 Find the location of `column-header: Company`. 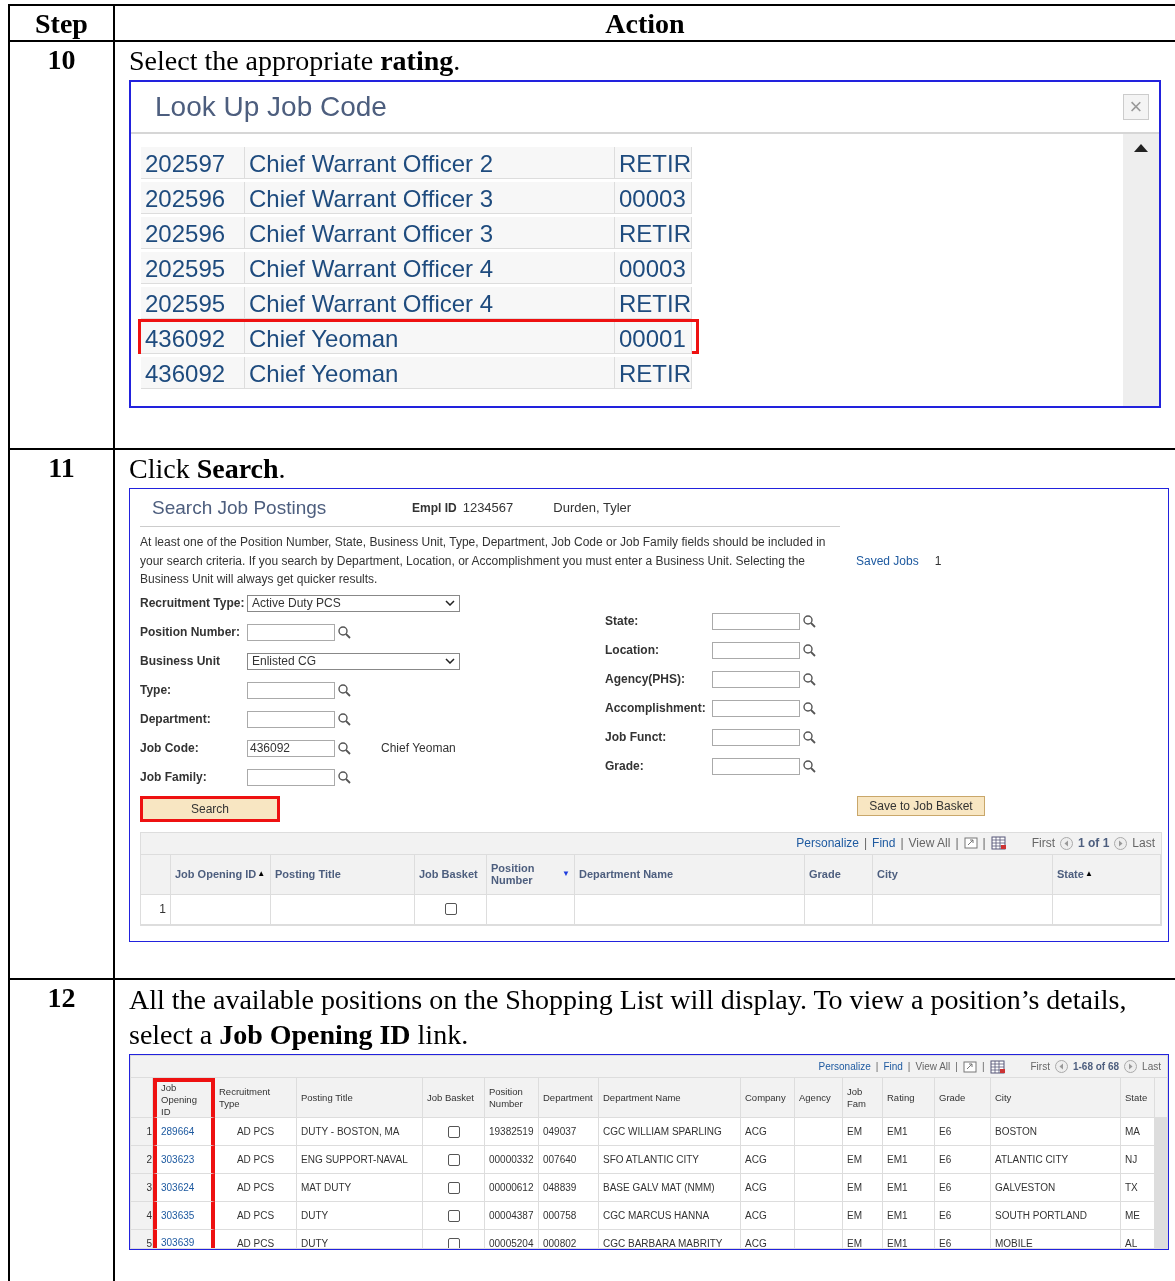

column-header: Company is located at coordinates (768, 1098).